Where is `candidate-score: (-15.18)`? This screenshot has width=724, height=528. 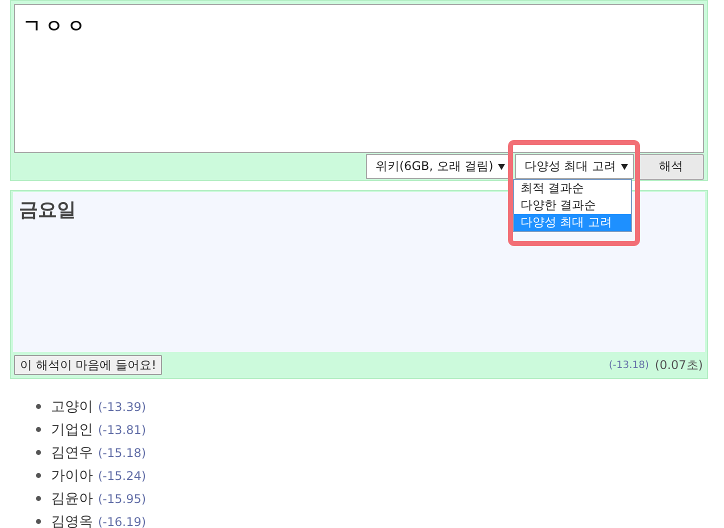
candidate-score: (-15.18) is located at coordinates (122, 453).